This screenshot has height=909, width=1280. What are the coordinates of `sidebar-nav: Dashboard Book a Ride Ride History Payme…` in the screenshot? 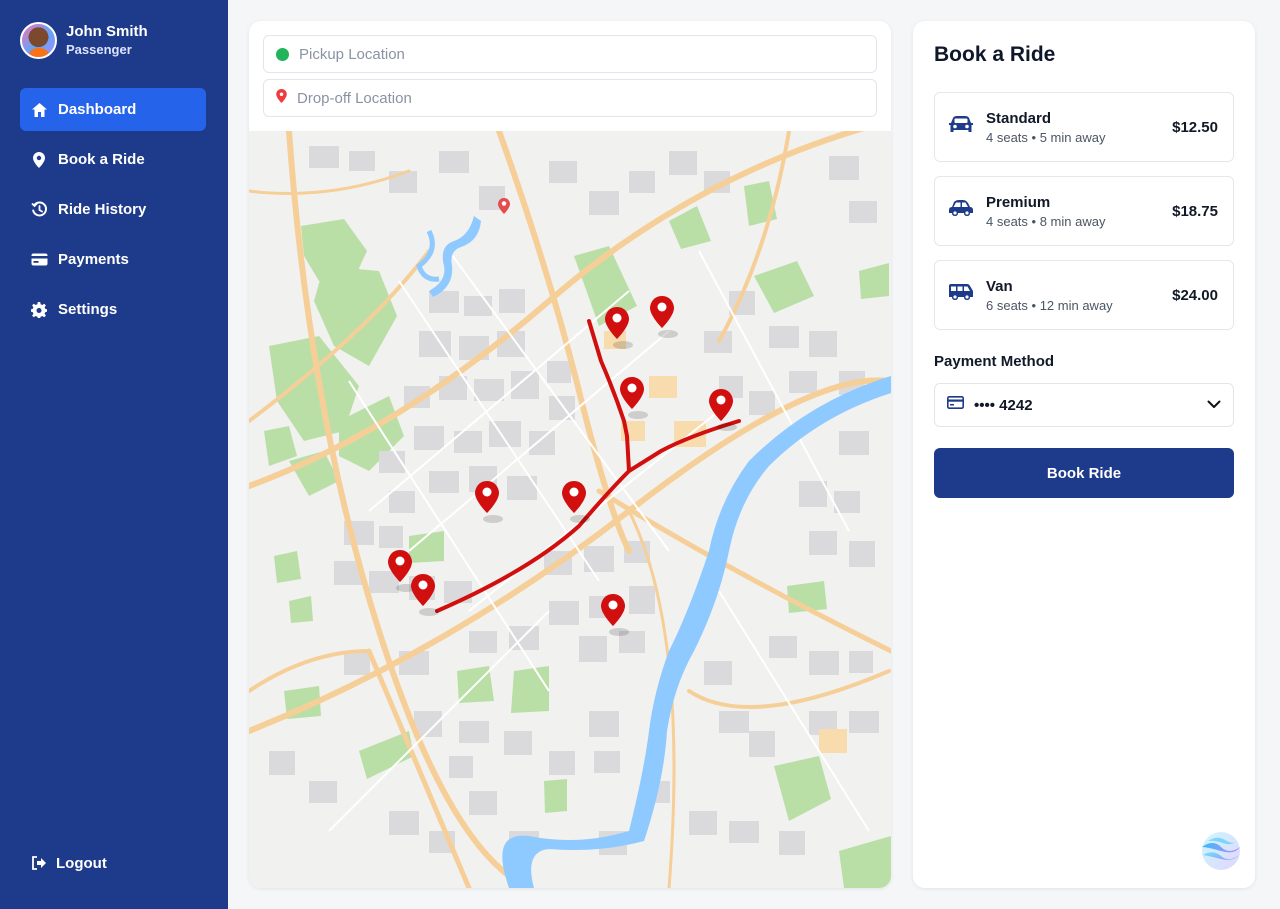 It's located at (113, 213).